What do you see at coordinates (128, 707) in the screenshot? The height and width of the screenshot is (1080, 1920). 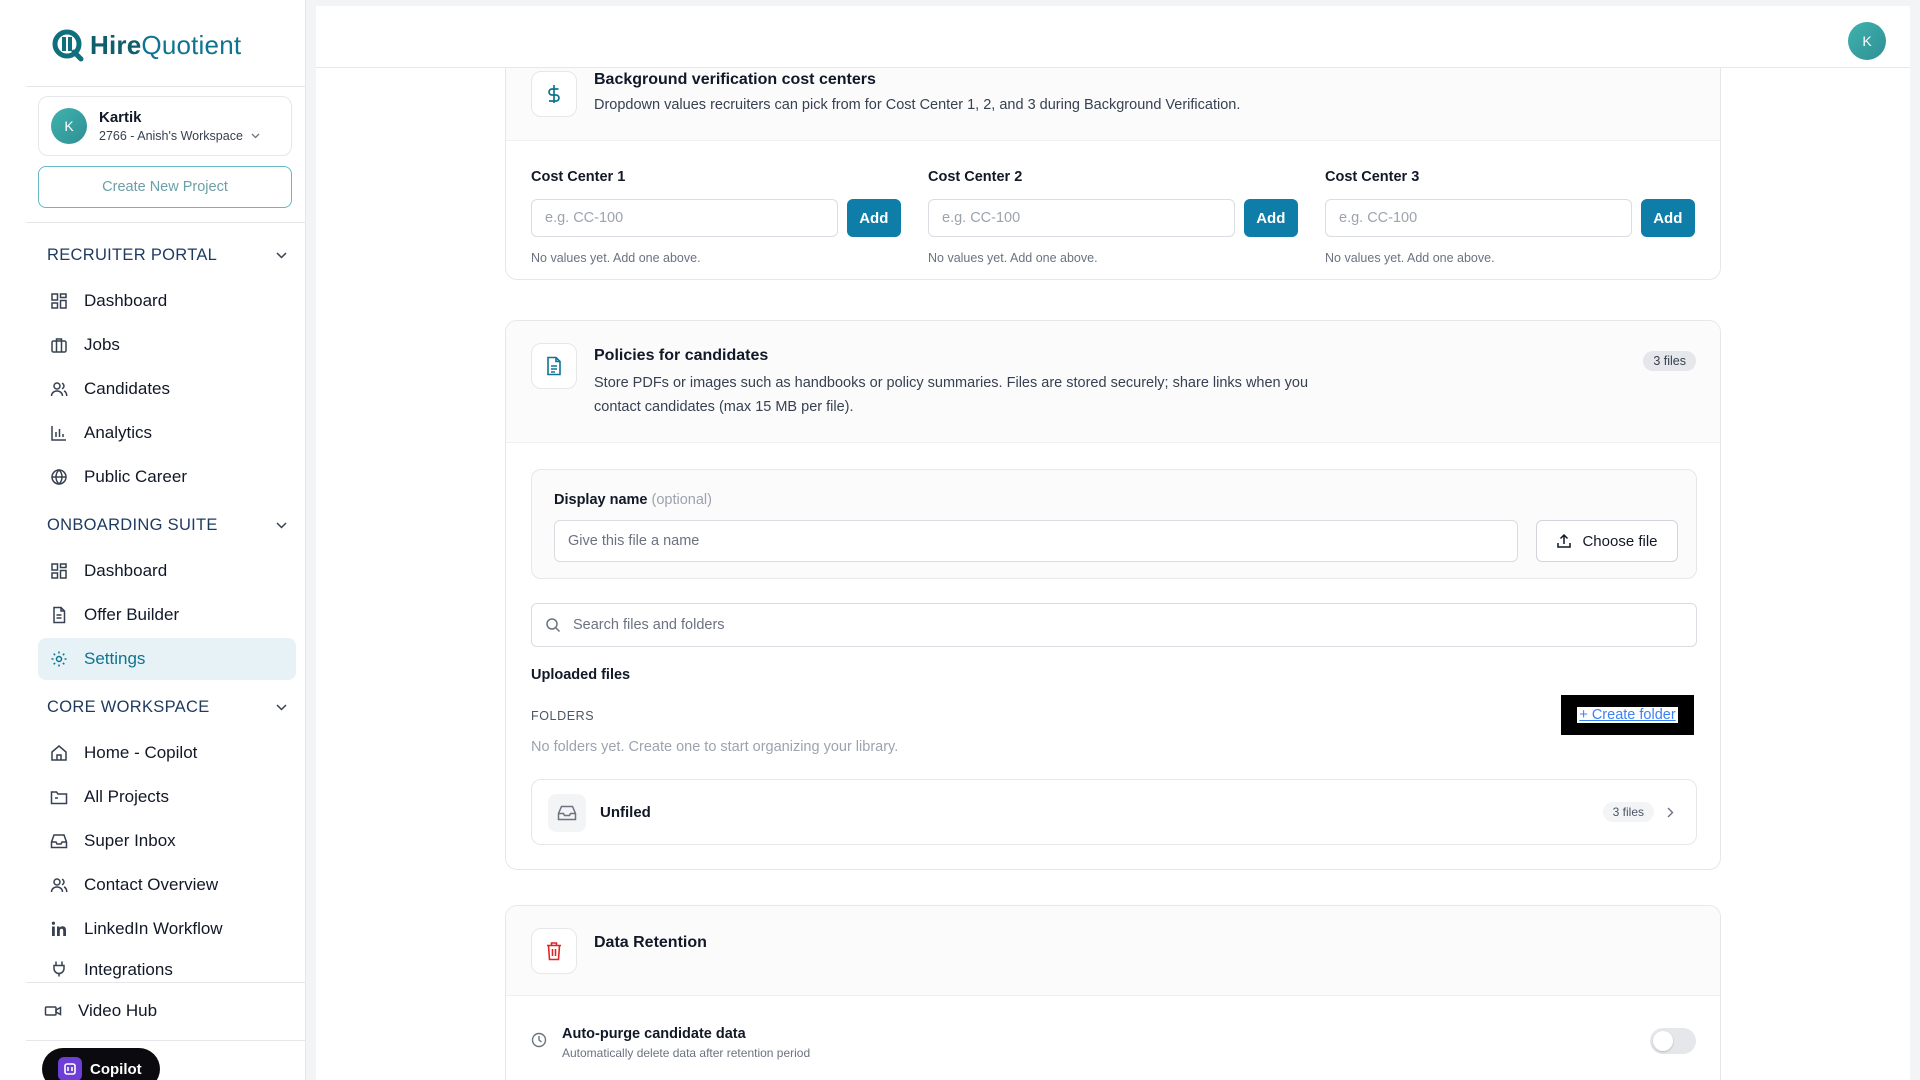 I see `section-title: CORE WORKSPACE` at bounding box center [128, 707].